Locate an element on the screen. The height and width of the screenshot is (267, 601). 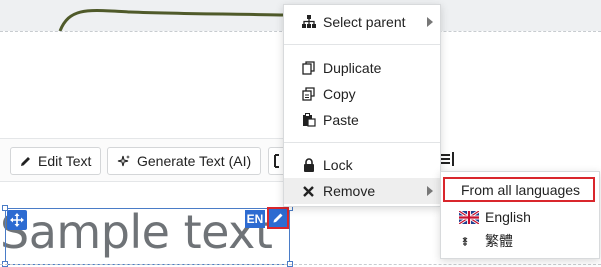
submenu-item-english: English is located at coordinates (520, 217).